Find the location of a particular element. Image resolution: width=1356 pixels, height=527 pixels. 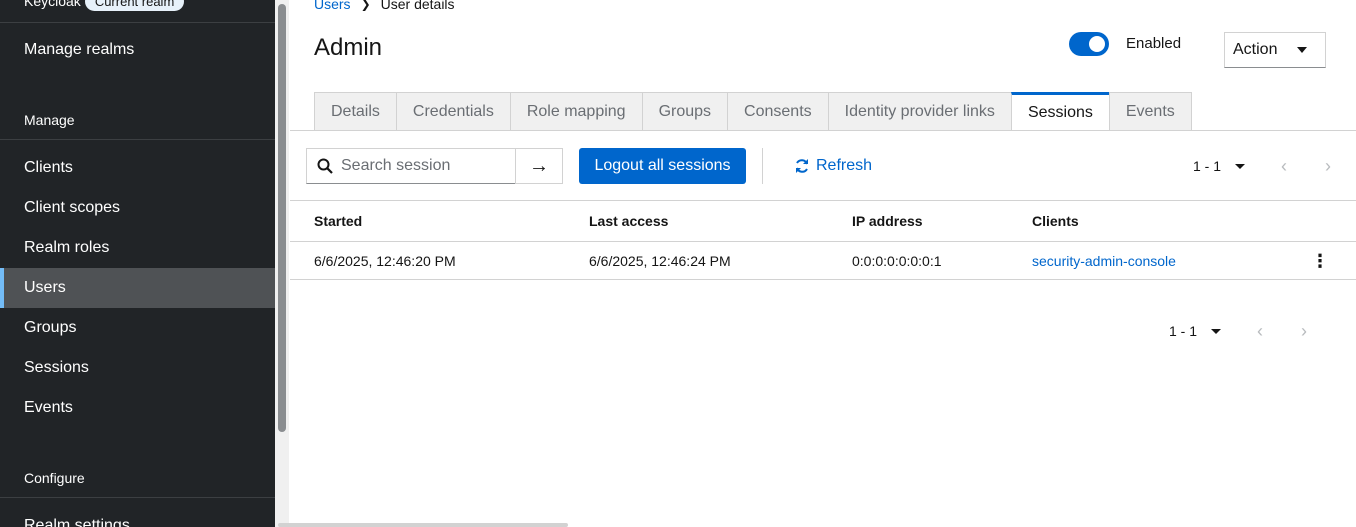

tab-label: Groups is located at coordinates (685, 111).